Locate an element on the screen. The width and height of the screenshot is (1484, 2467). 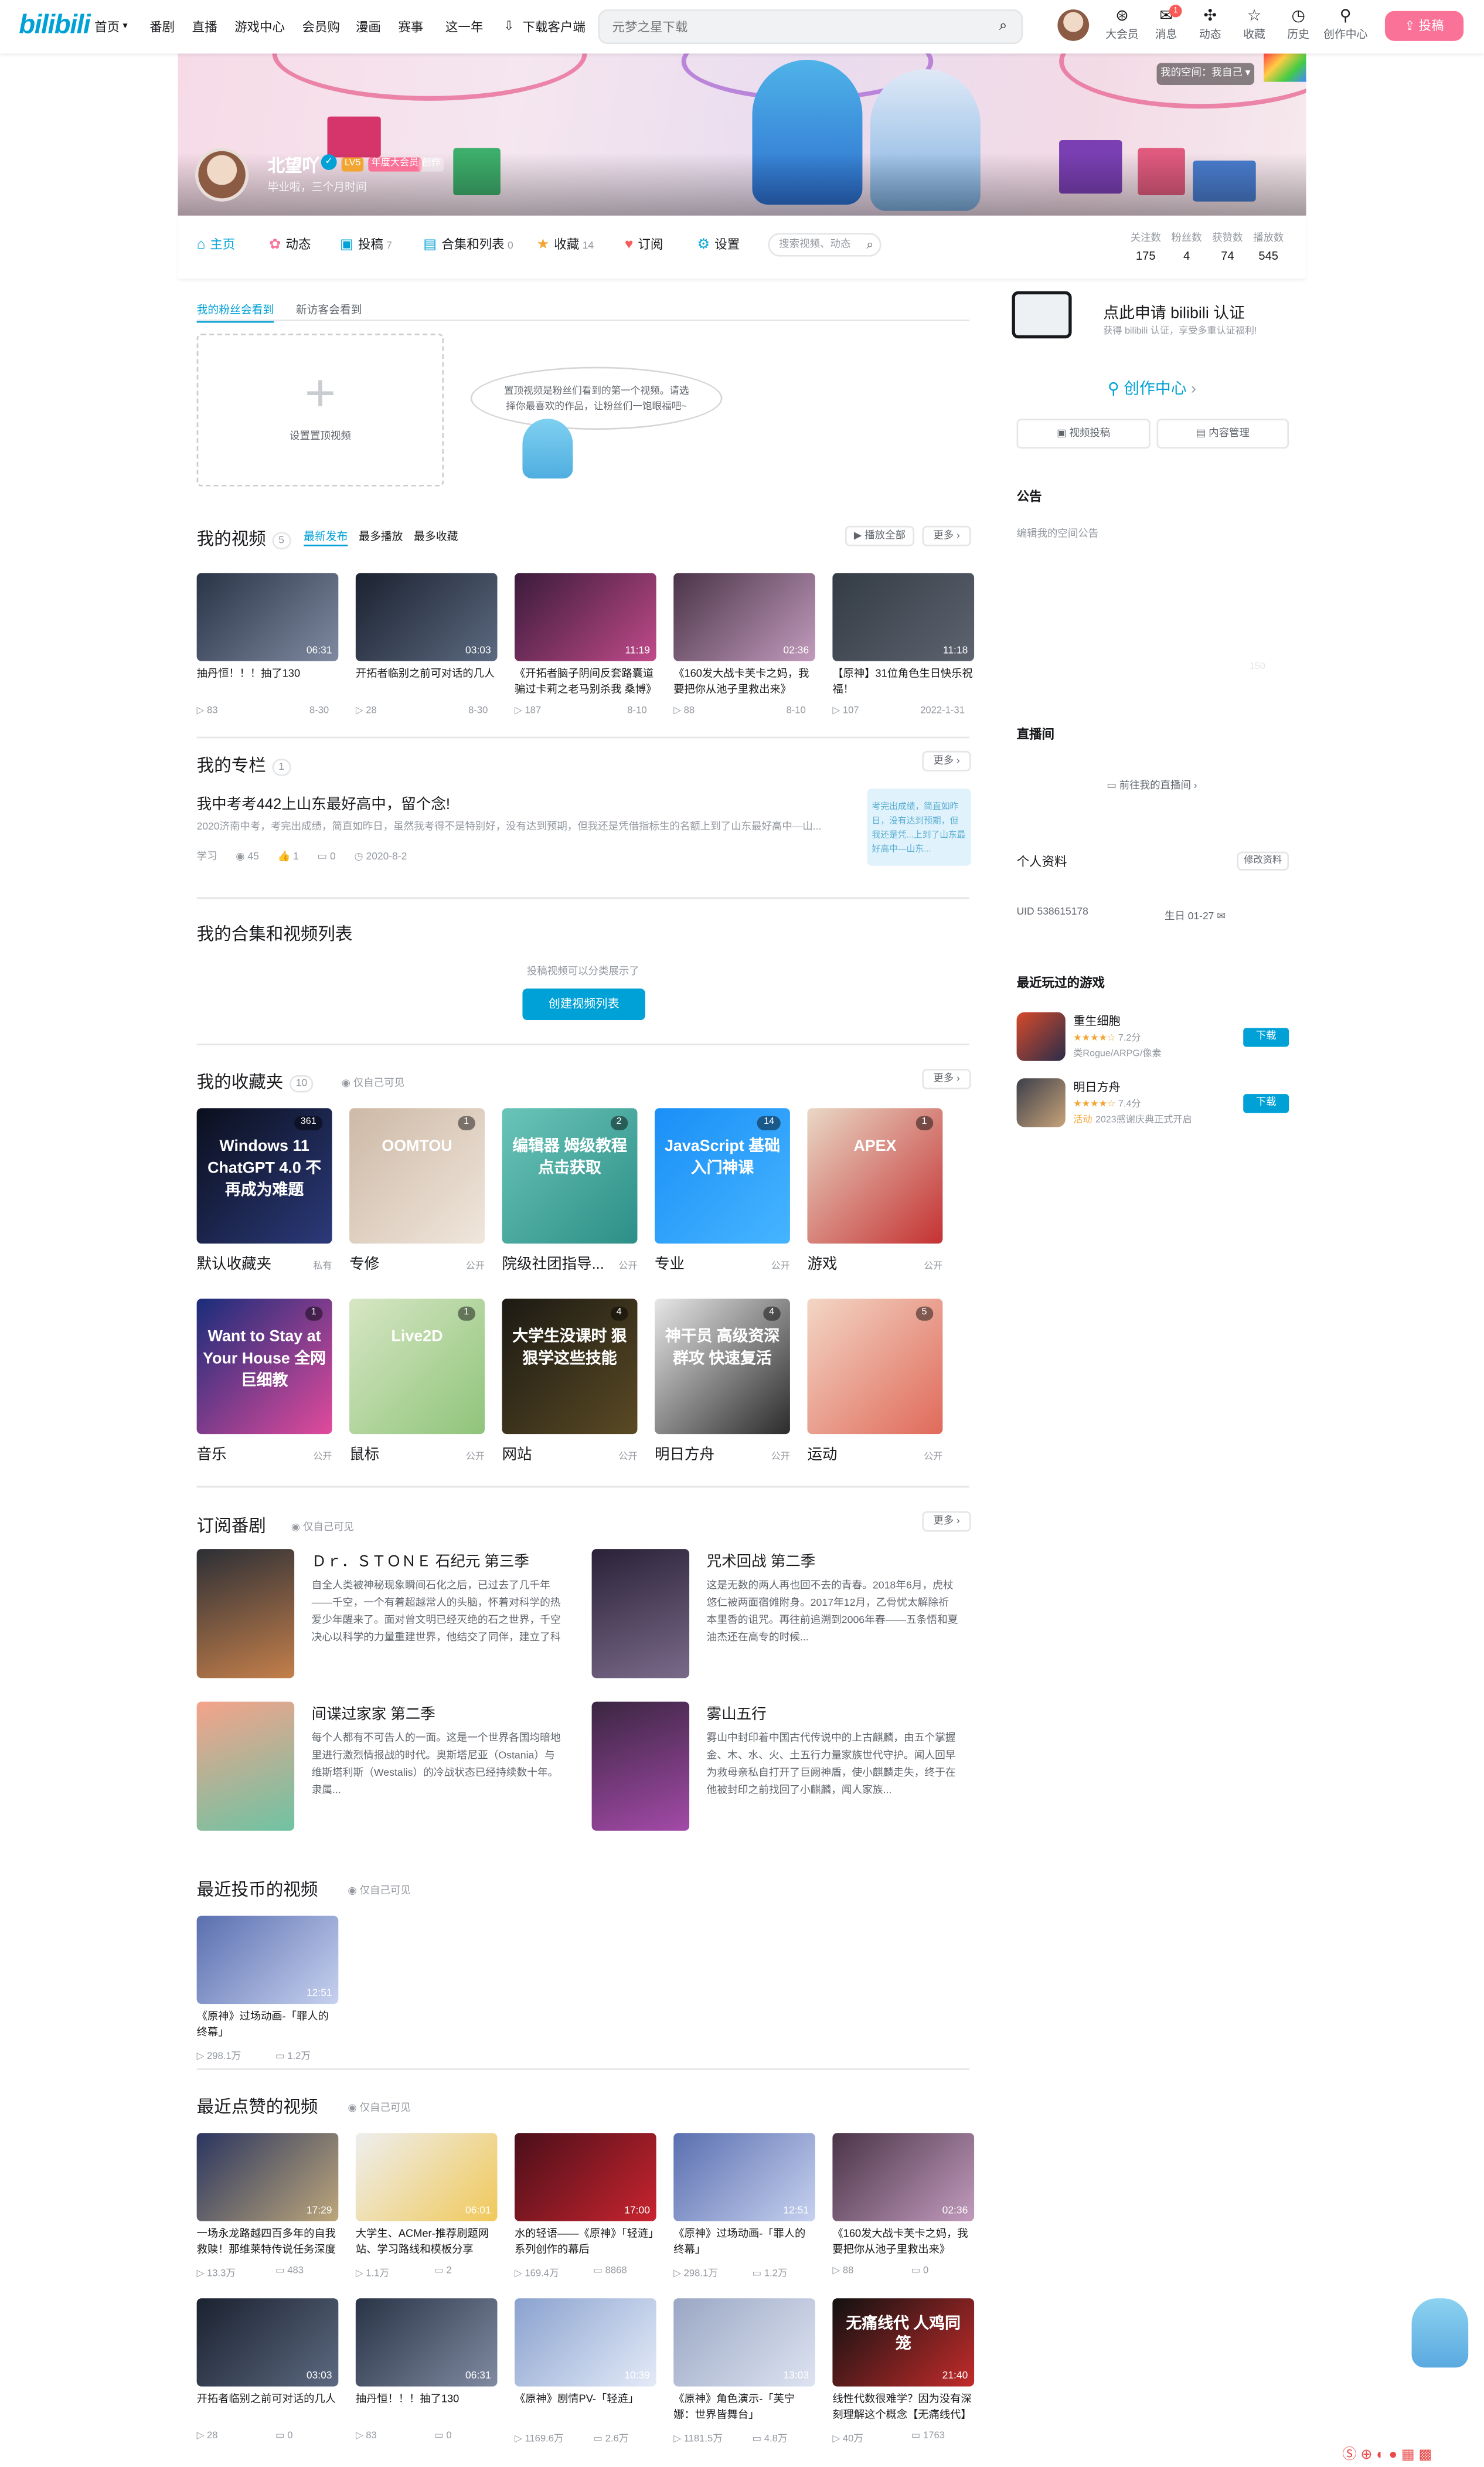
tab-collections: ▤ 合集和列表 0 is located at coordinates (468, 245).